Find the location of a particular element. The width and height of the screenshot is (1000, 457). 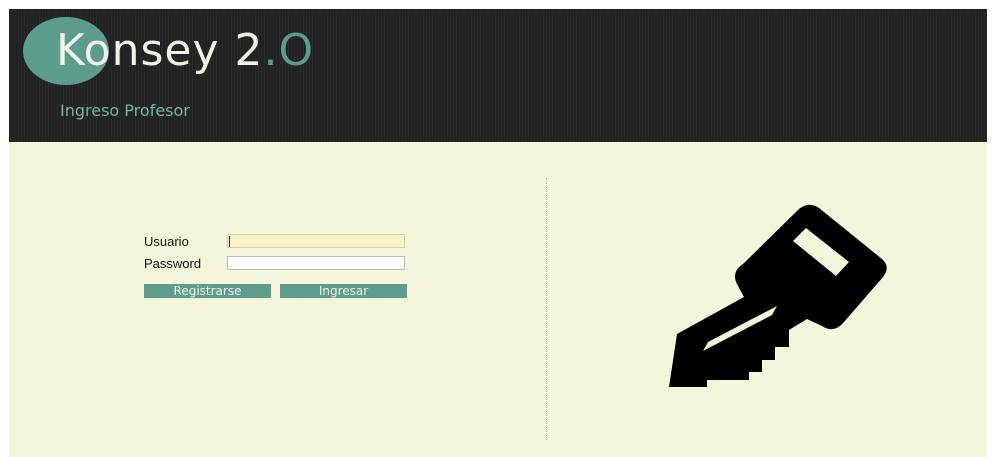

password-label: Password is located at coordinates (173, 263).